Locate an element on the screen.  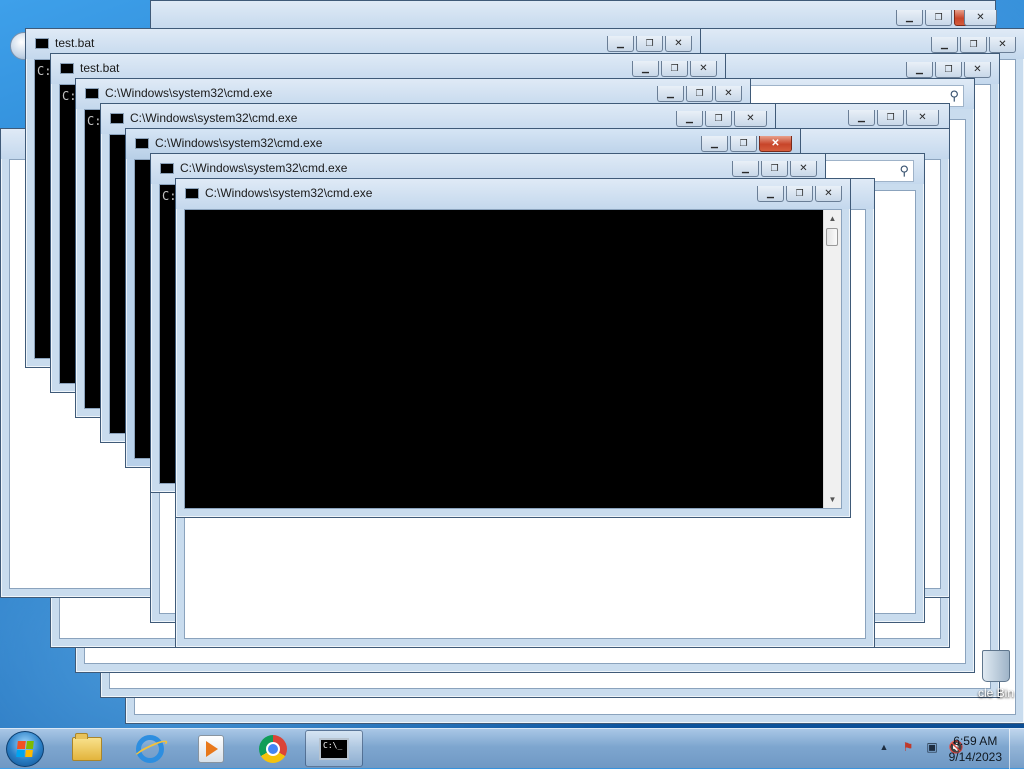
show-hidden-icons-arrow-icon: ▲ is located at coordinates (884, 747).